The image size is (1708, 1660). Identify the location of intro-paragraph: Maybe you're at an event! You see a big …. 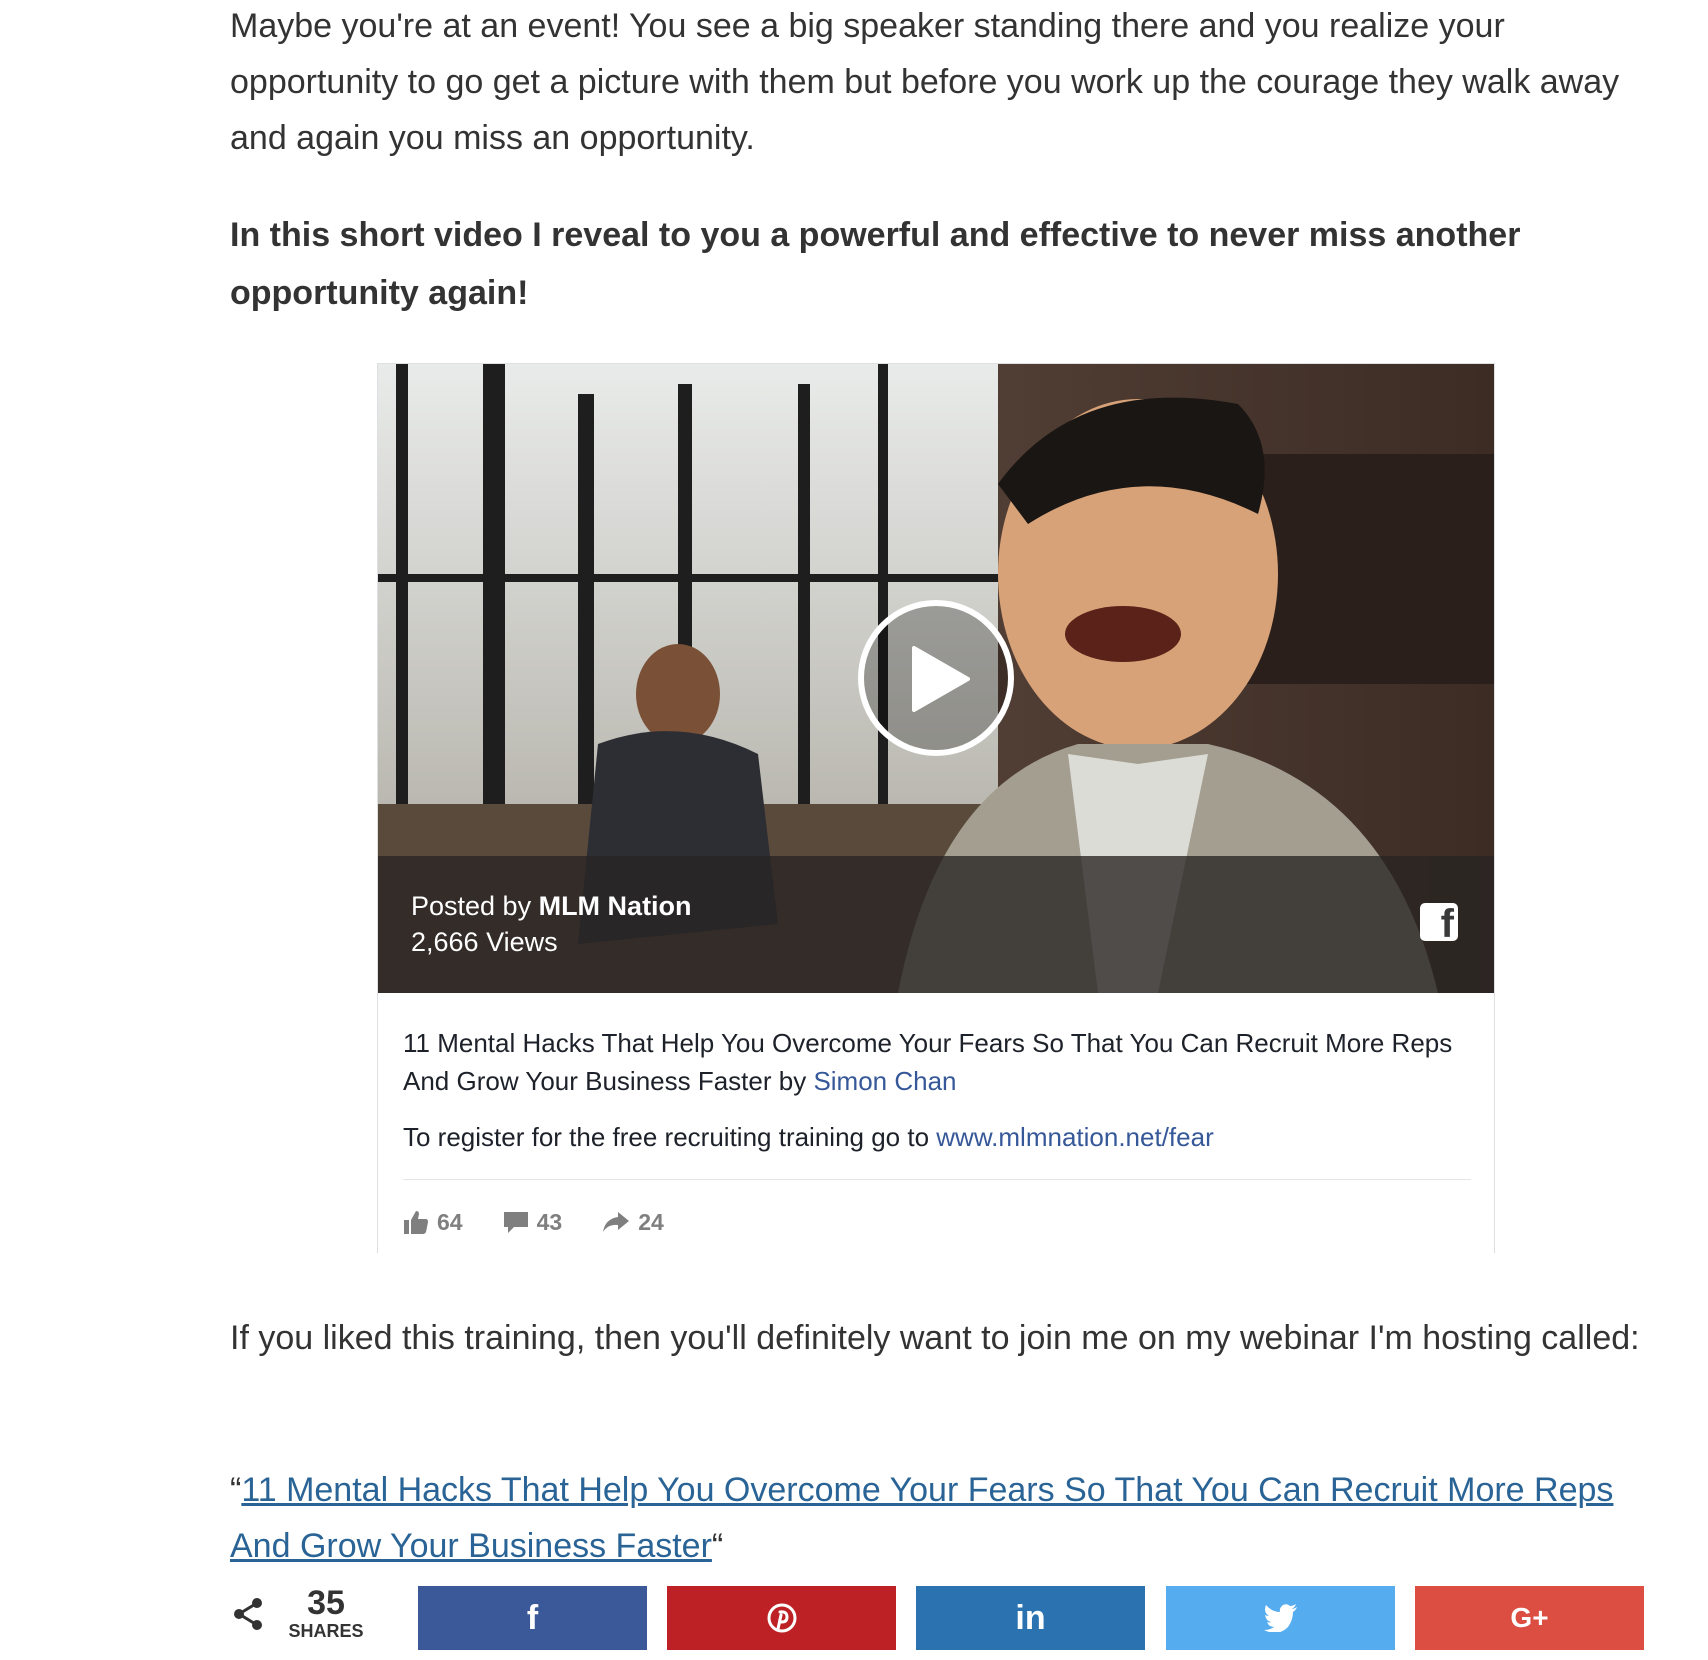
(925, 82).